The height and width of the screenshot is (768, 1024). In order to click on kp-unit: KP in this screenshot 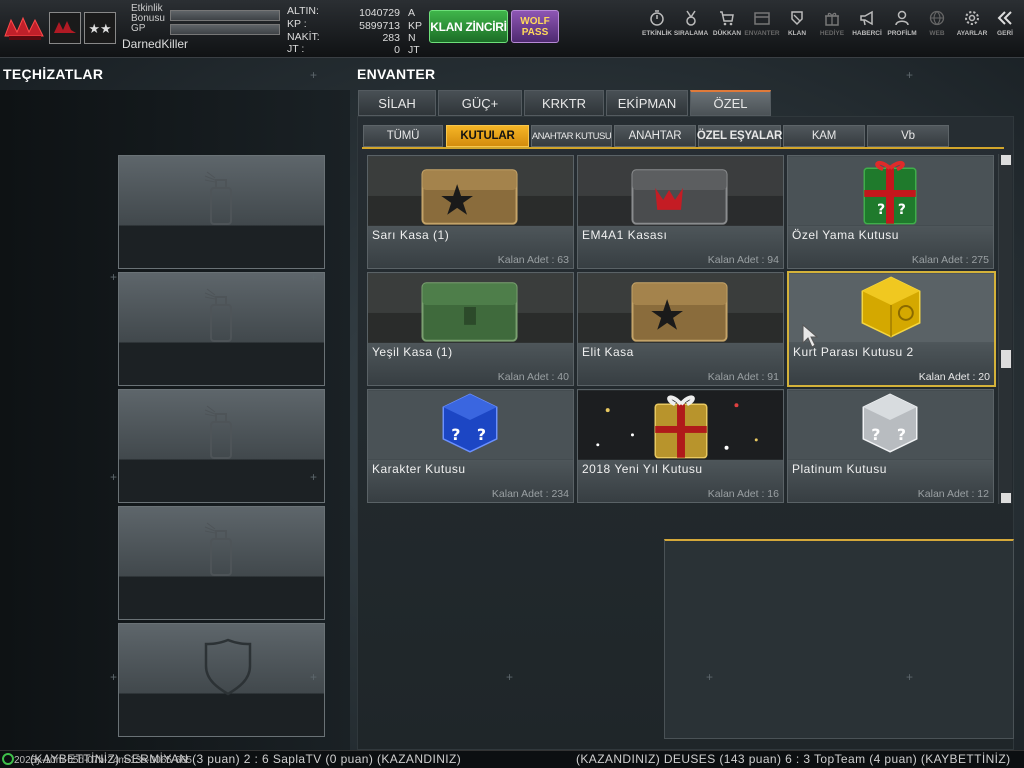, I will do `click(415, 26)`.